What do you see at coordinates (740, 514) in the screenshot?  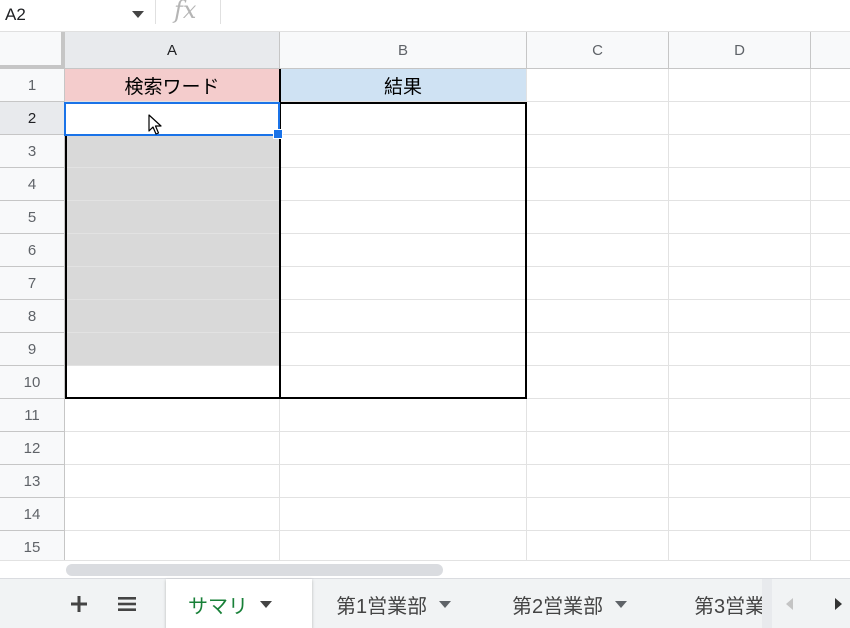 I see `cell-d14` at bounding box center [740, 514].